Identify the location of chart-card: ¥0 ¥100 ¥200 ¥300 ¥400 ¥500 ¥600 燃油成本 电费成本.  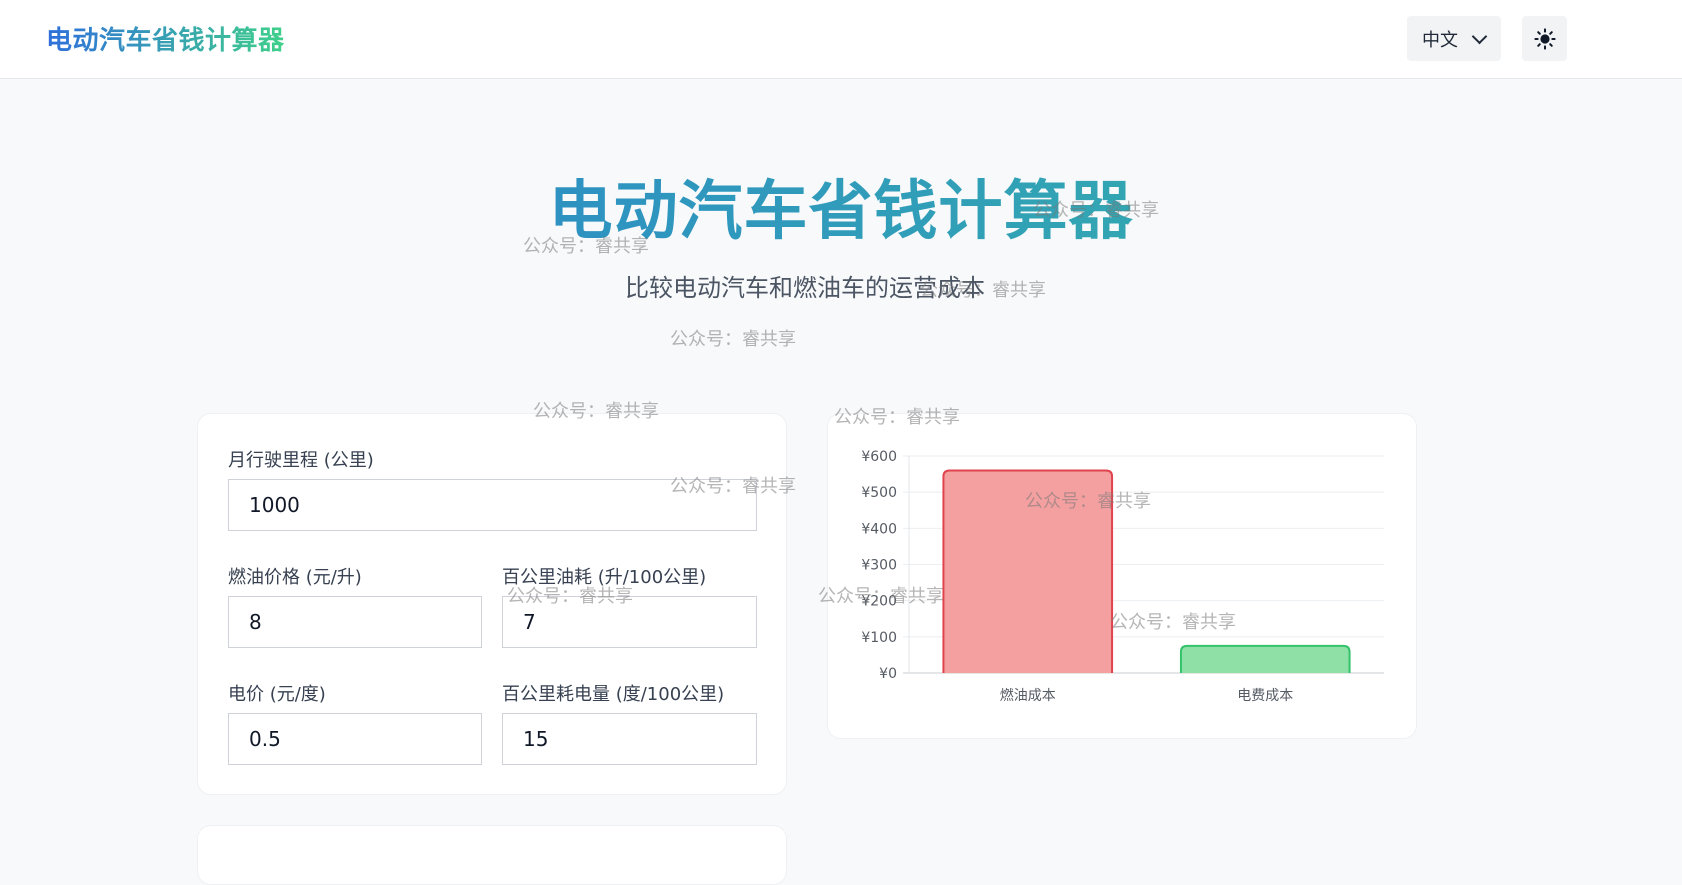
(1122, 576).